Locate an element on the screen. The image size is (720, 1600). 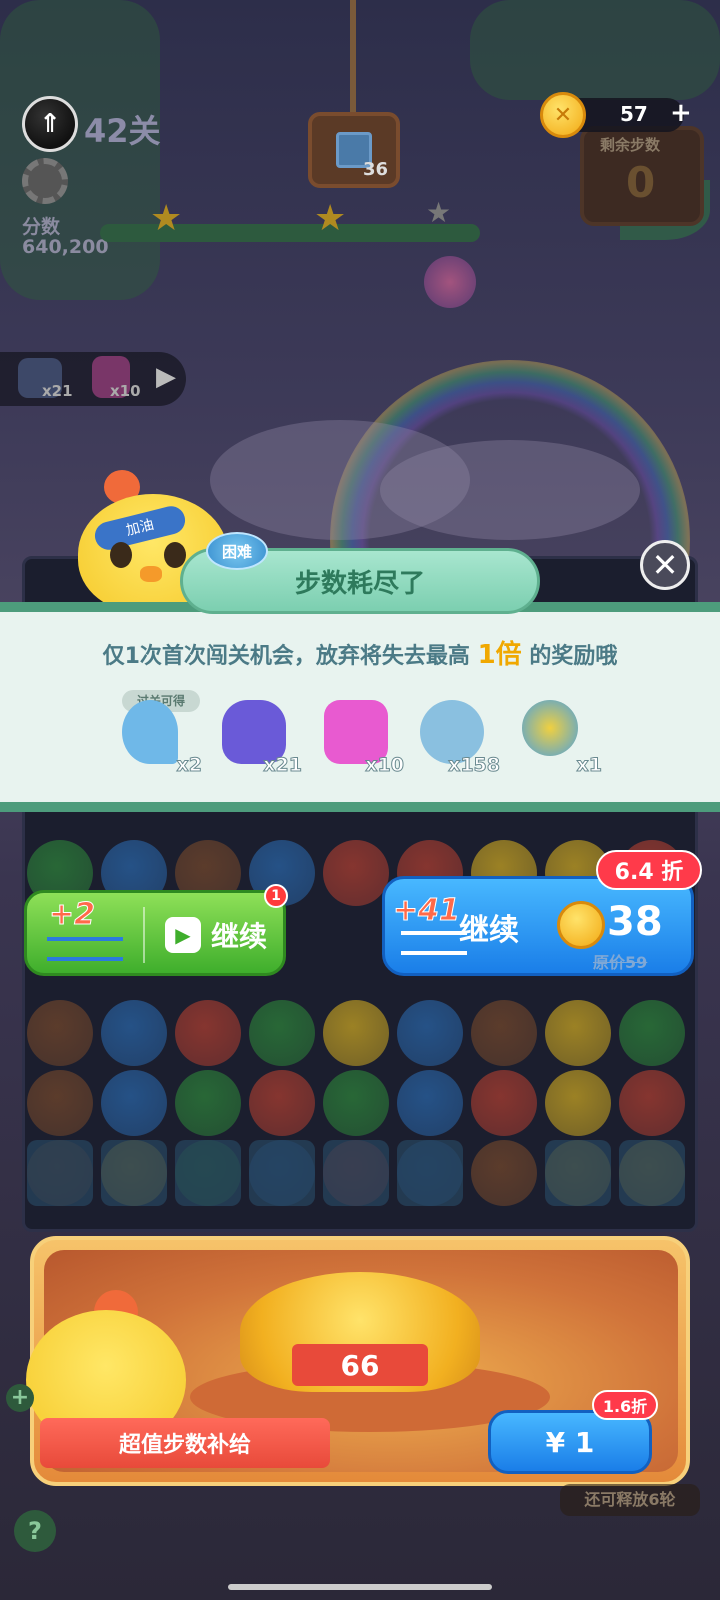
notification-badge: 1 is located at coordinates (276, 896).